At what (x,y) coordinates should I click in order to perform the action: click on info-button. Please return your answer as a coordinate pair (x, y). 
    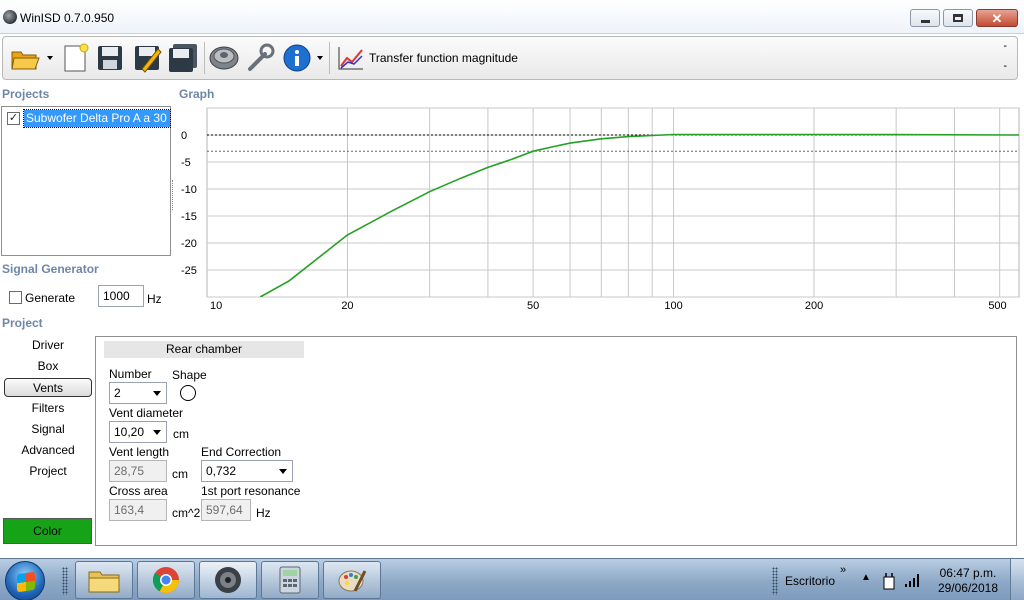
    Looking at the image, I should click on (297, 58).